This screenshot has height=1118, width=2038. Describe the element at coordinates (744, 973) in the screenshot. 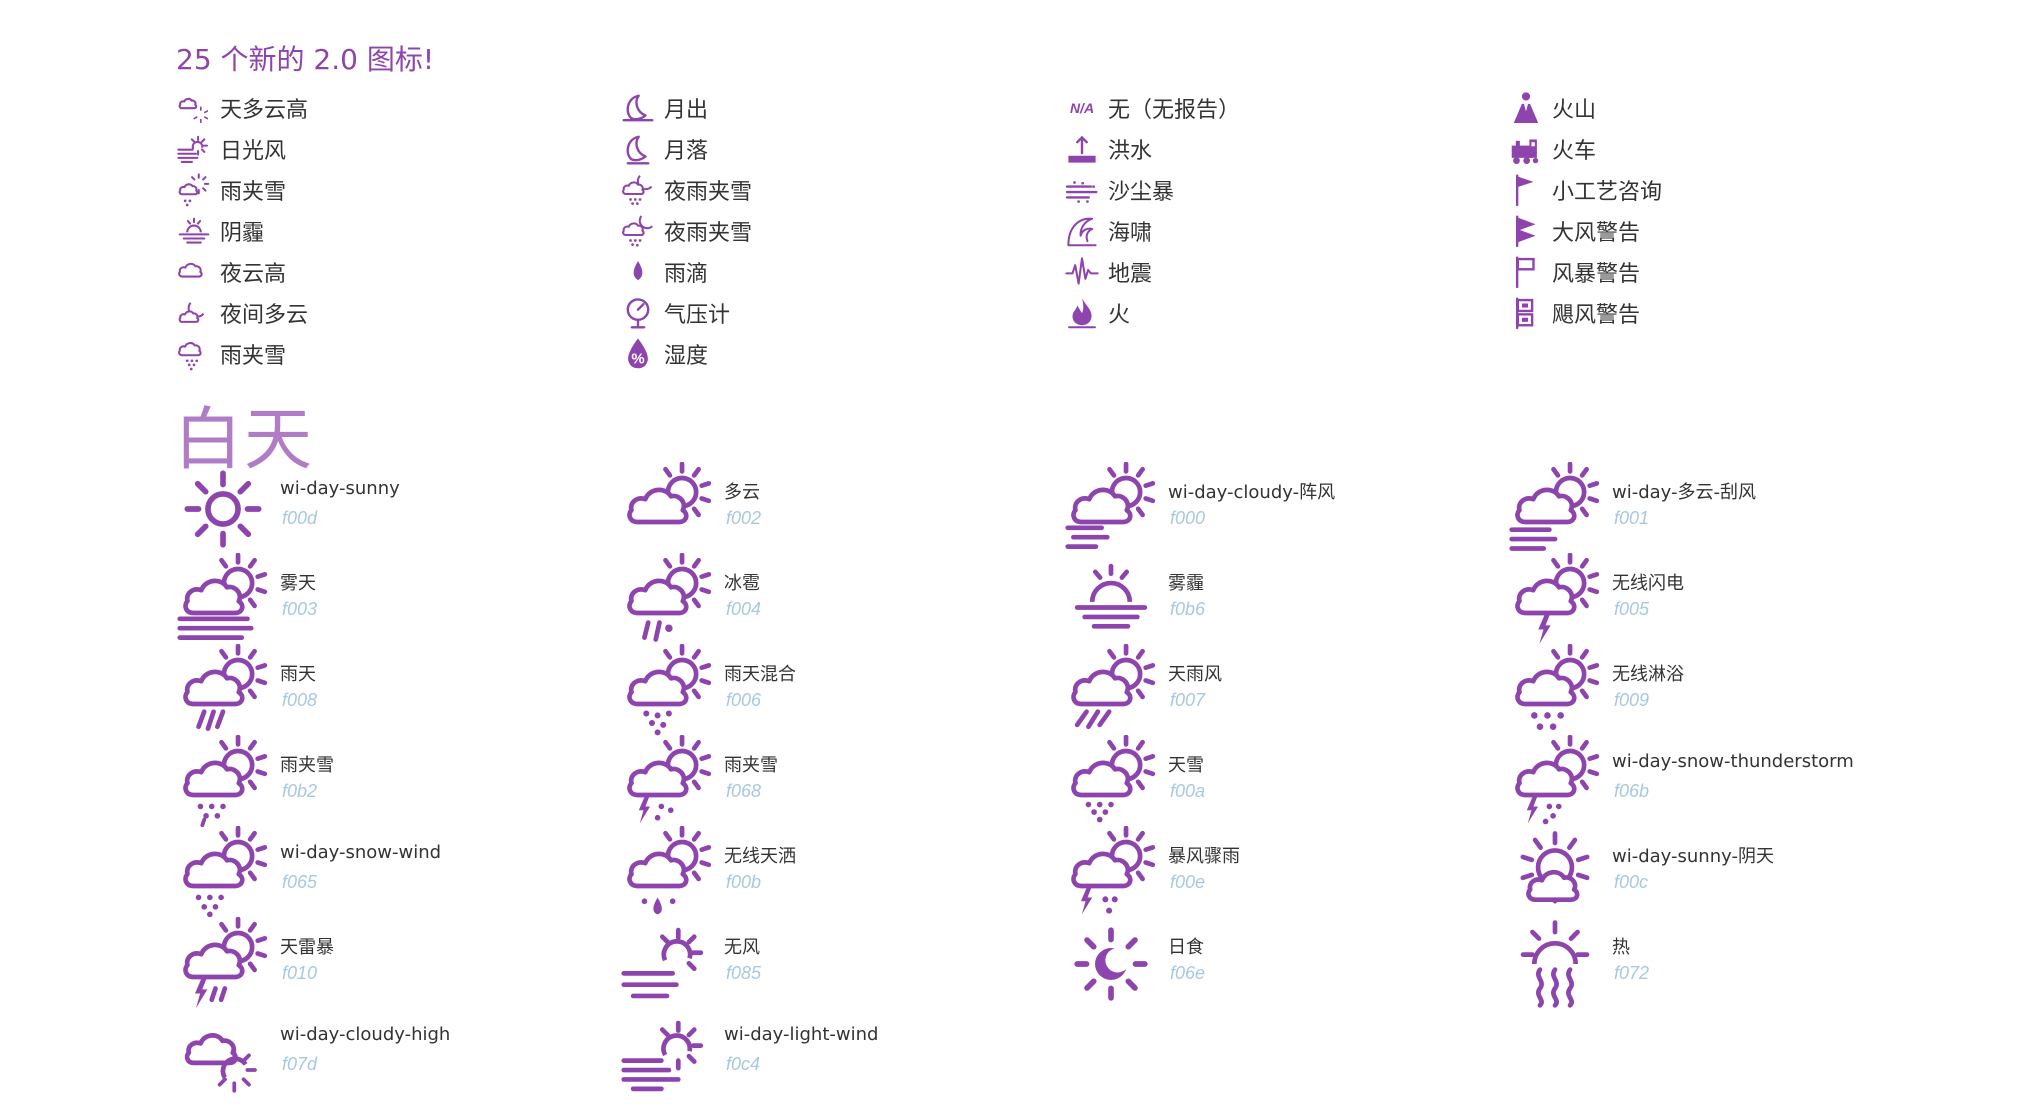

I see `day-icon-code: f085` at that location.